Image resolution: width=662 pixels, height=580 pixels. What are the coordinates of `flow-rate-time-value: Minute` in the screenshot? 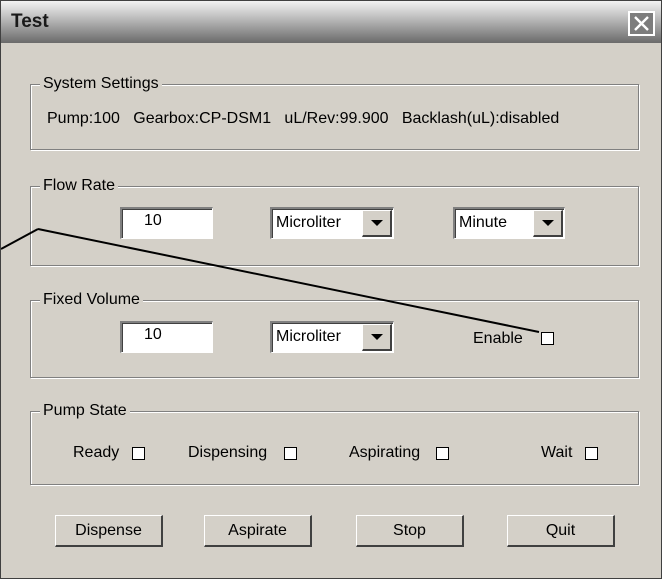 It's located at (483, 222).